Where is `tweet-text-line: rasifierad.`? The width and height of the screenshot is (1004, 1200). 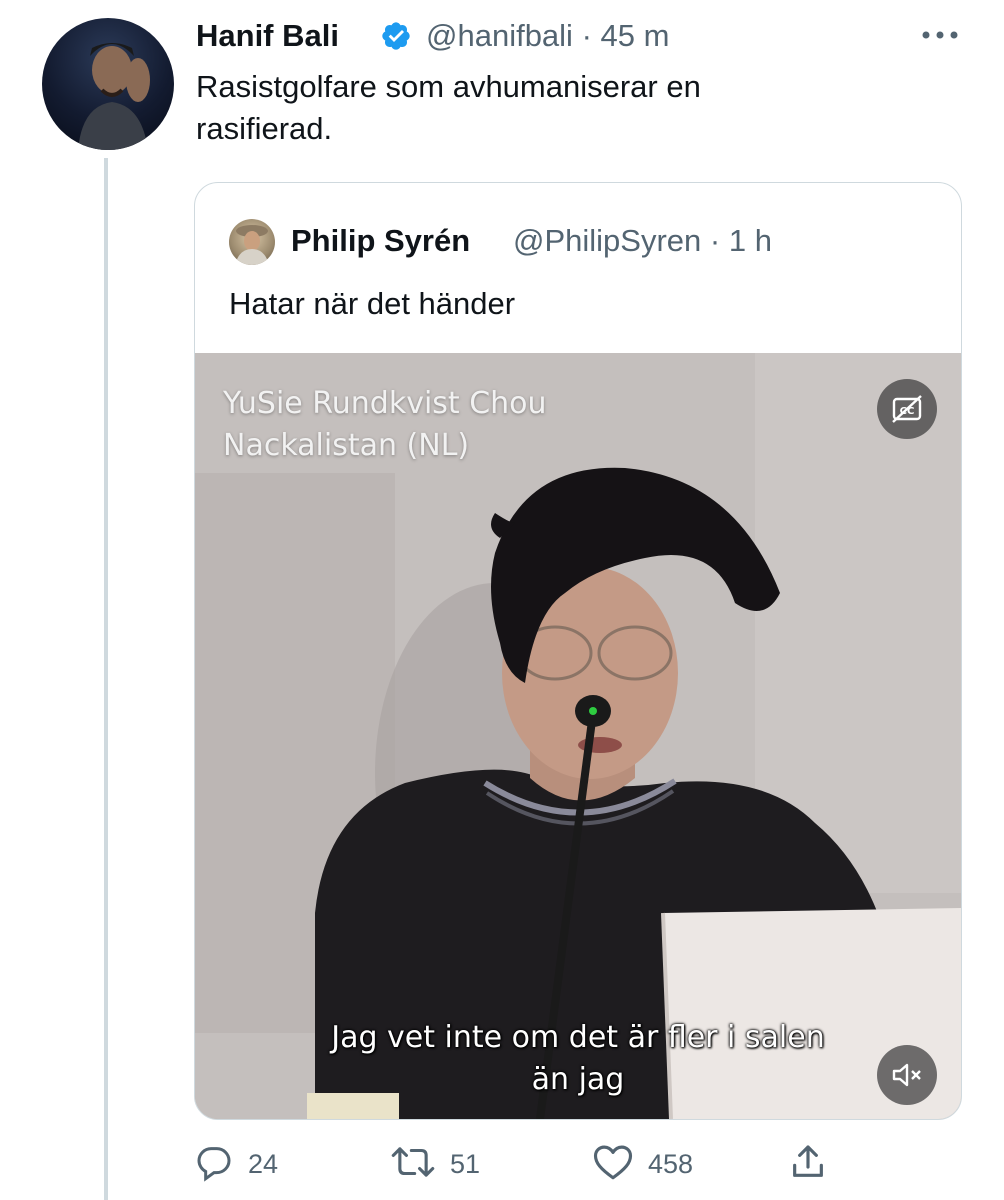
tweet-text-line: rasifierad. is located at coordinates (264, 128).